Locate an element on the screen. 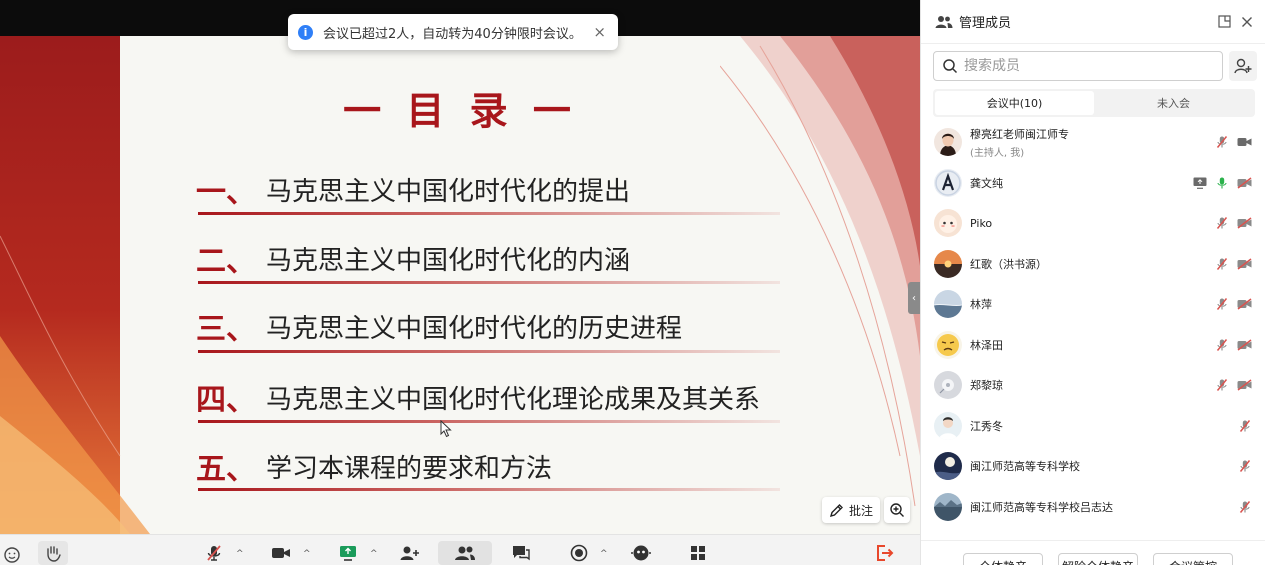 This screenshot has width=1265, height=565. tab-in-meeting: 会议中(10) is located at coordinates (1014, 103).